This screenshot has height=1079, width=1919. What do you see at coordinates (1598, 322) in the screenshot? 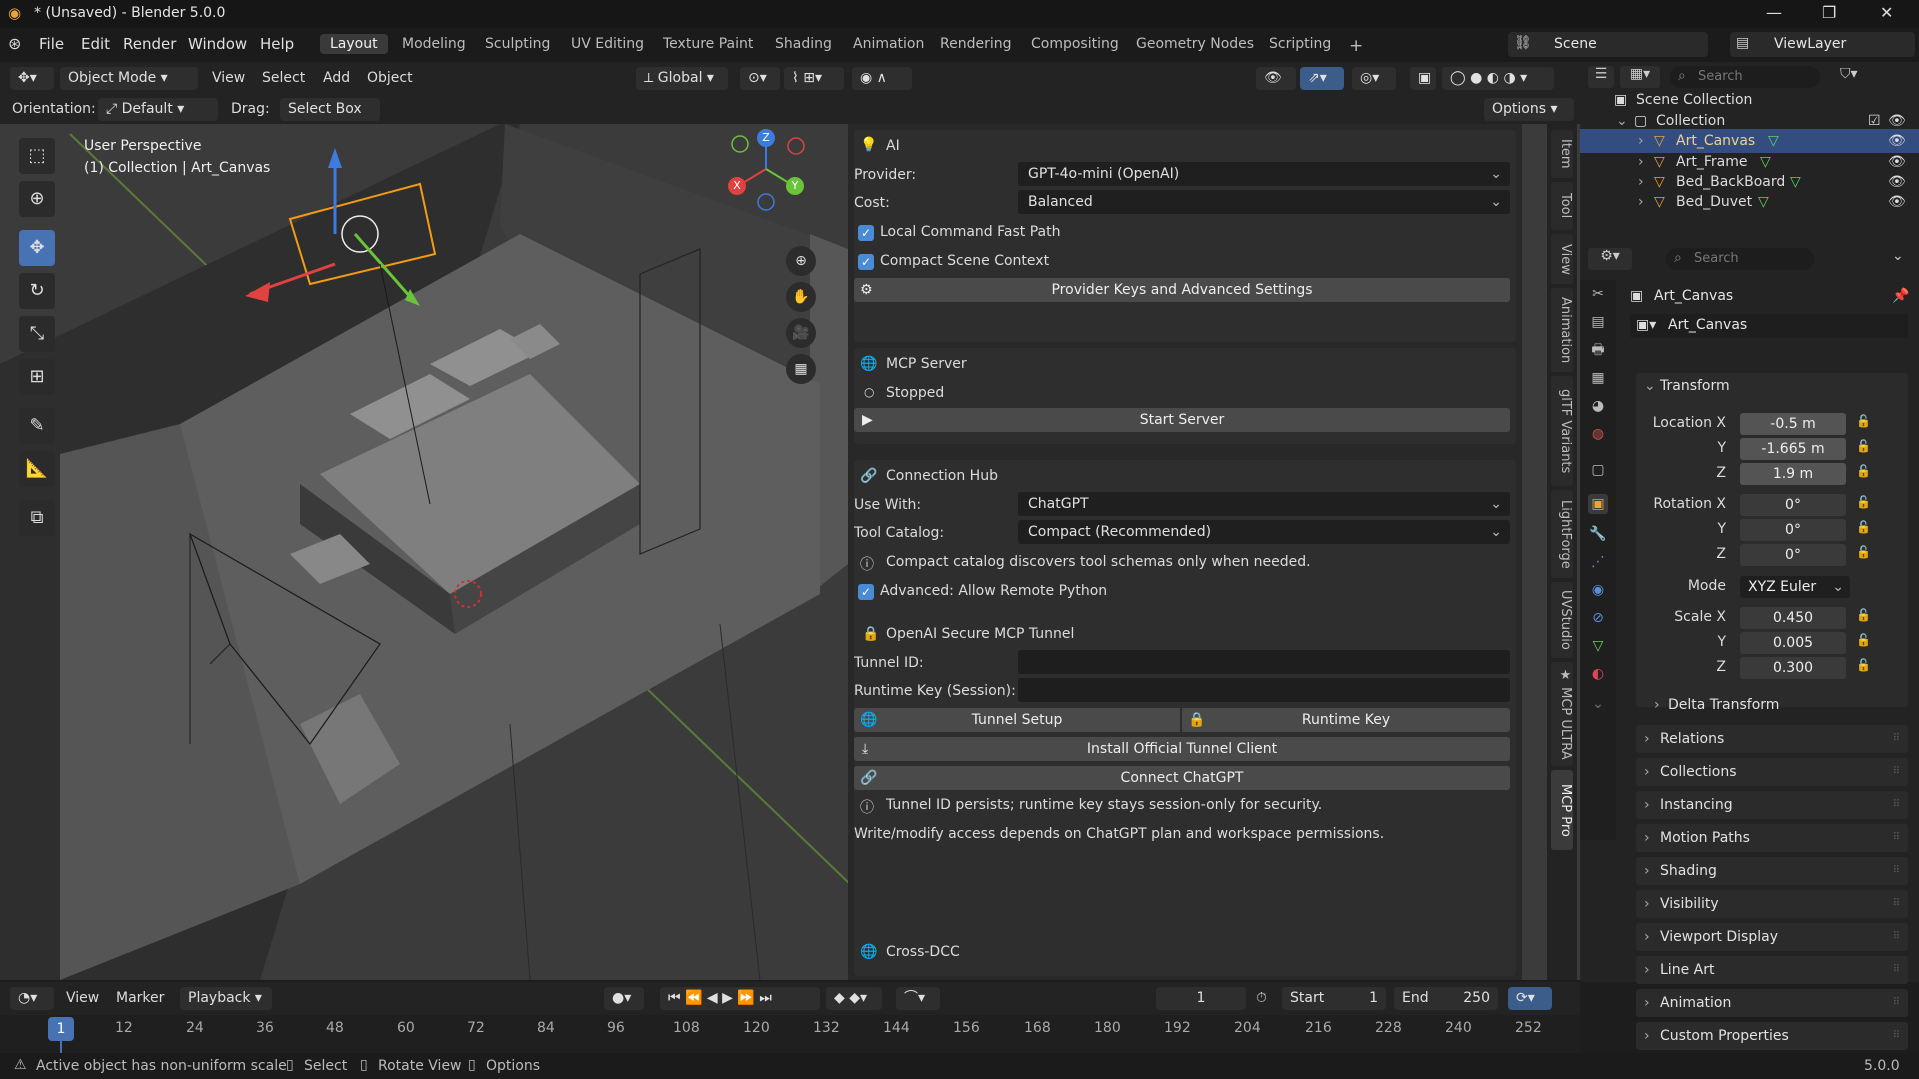
I see `render-tab-icon: ▤` at bounding box center [1598, 322].